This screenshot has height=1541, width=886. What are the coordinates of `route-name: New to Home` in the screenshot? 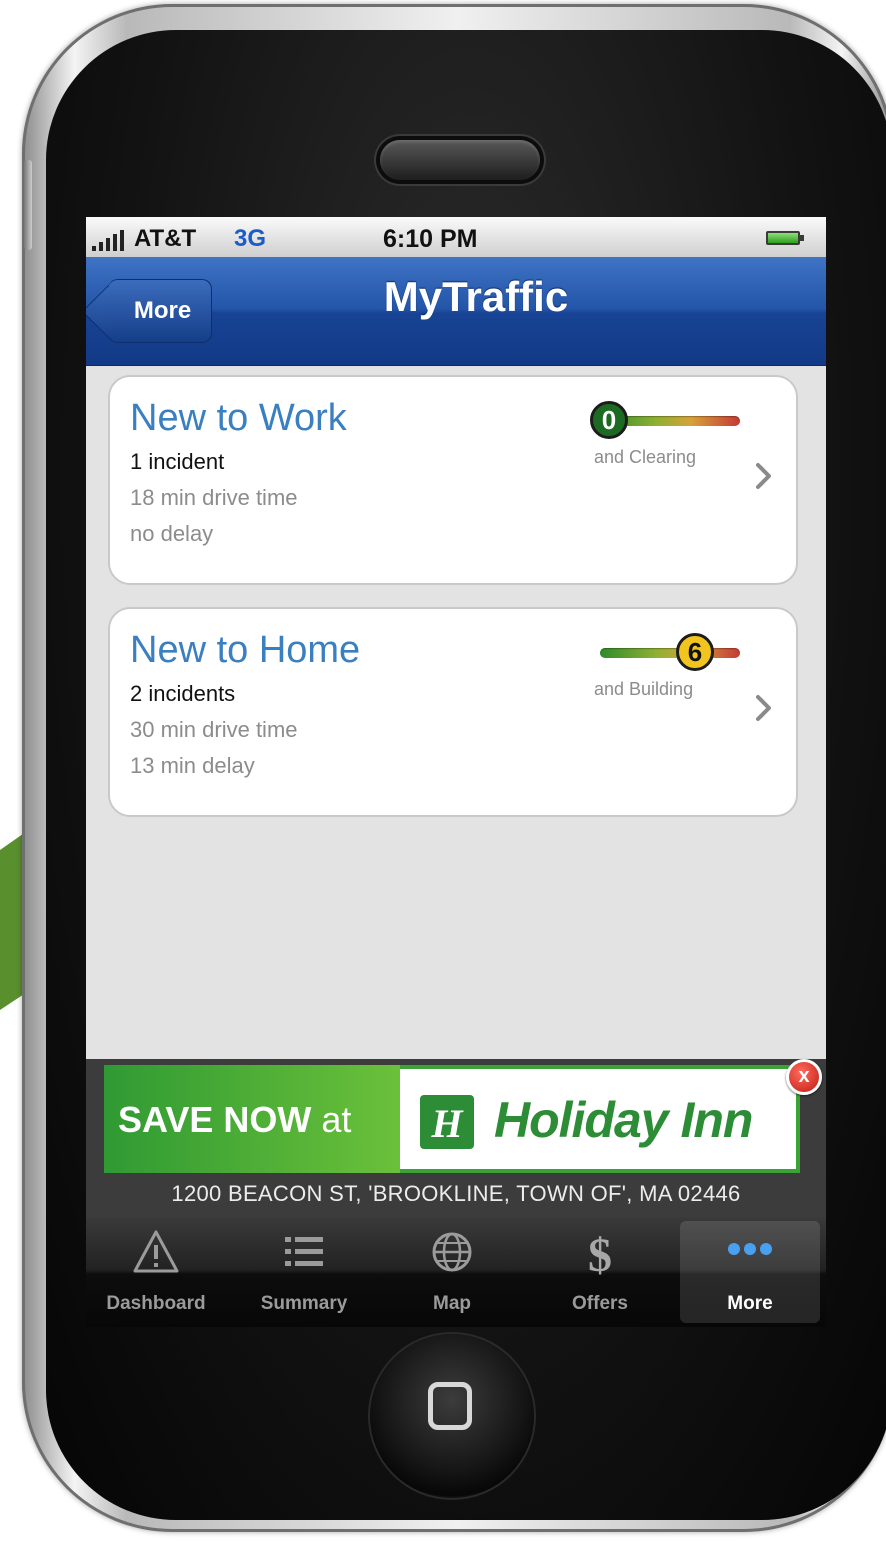 It's located at (245, 650).